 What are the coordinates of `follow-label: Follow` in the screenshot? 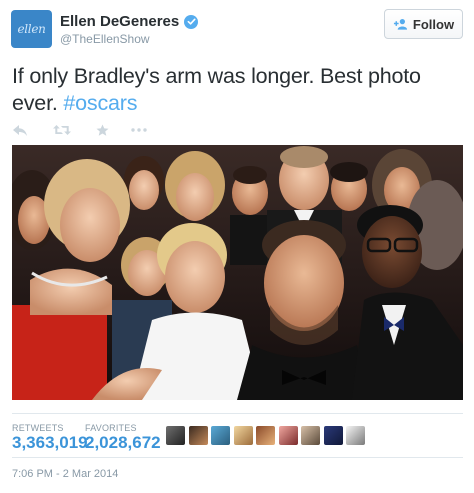 It's located at (433, 24).